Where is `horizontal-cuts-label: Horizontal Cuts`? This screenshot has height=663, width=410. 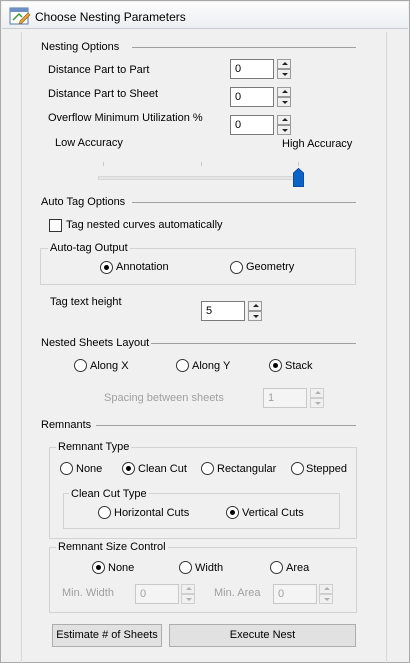
horizontal-cuts-label: Horizontal Cuts is located at coordinates (151, 513).